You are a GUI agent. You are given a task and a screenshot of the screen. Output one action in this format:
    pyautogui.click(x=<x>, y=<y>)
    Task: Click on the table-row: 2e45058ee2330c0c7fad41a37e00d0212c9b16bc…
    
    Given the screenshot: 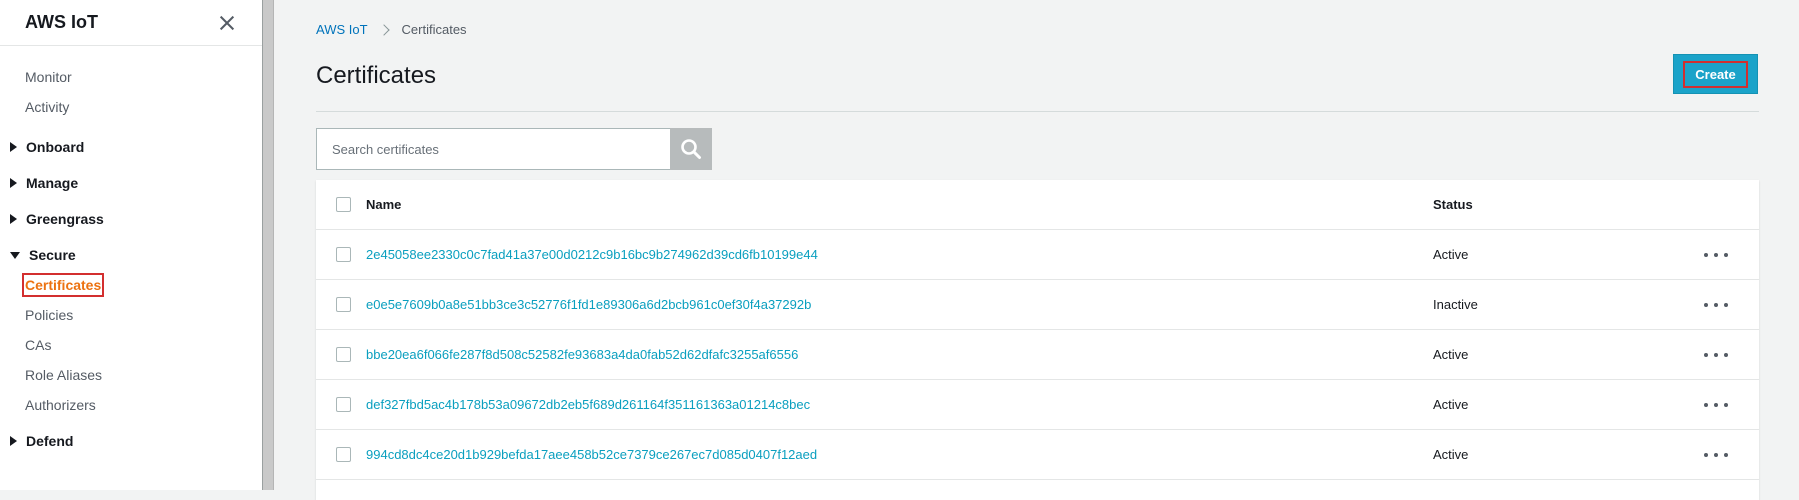 What is the action you would take?
    pyautogui.click(x=1037, y=255)
    